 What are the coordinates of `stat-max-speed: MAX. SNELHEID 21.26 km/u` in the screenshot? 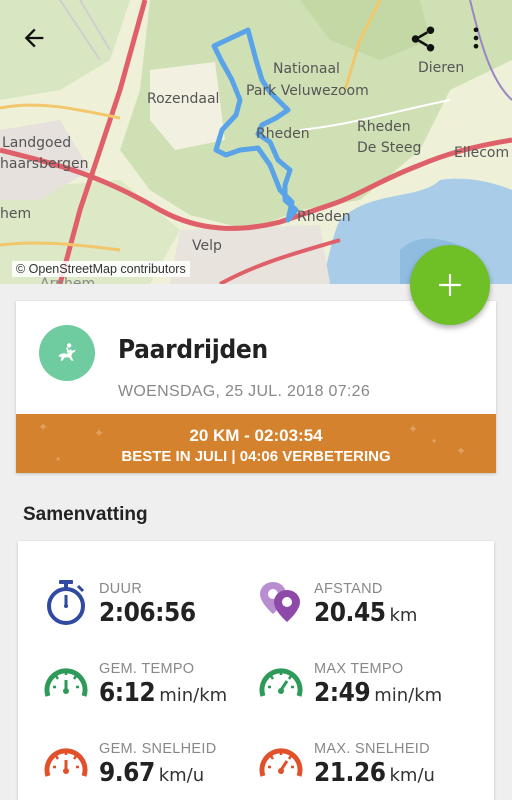 It's located at (367, 768).